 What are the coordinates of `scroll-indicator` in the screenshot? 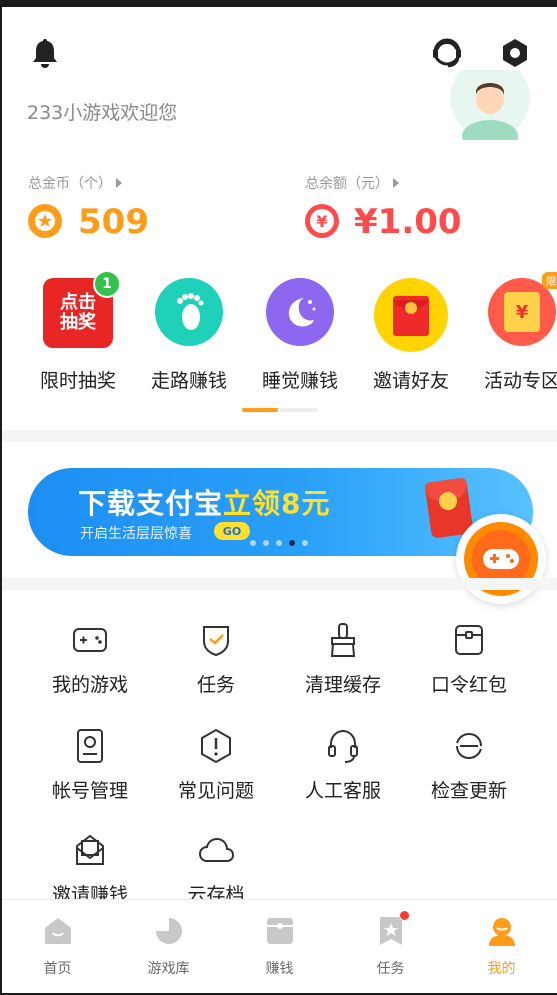 It's located at (280, 410).